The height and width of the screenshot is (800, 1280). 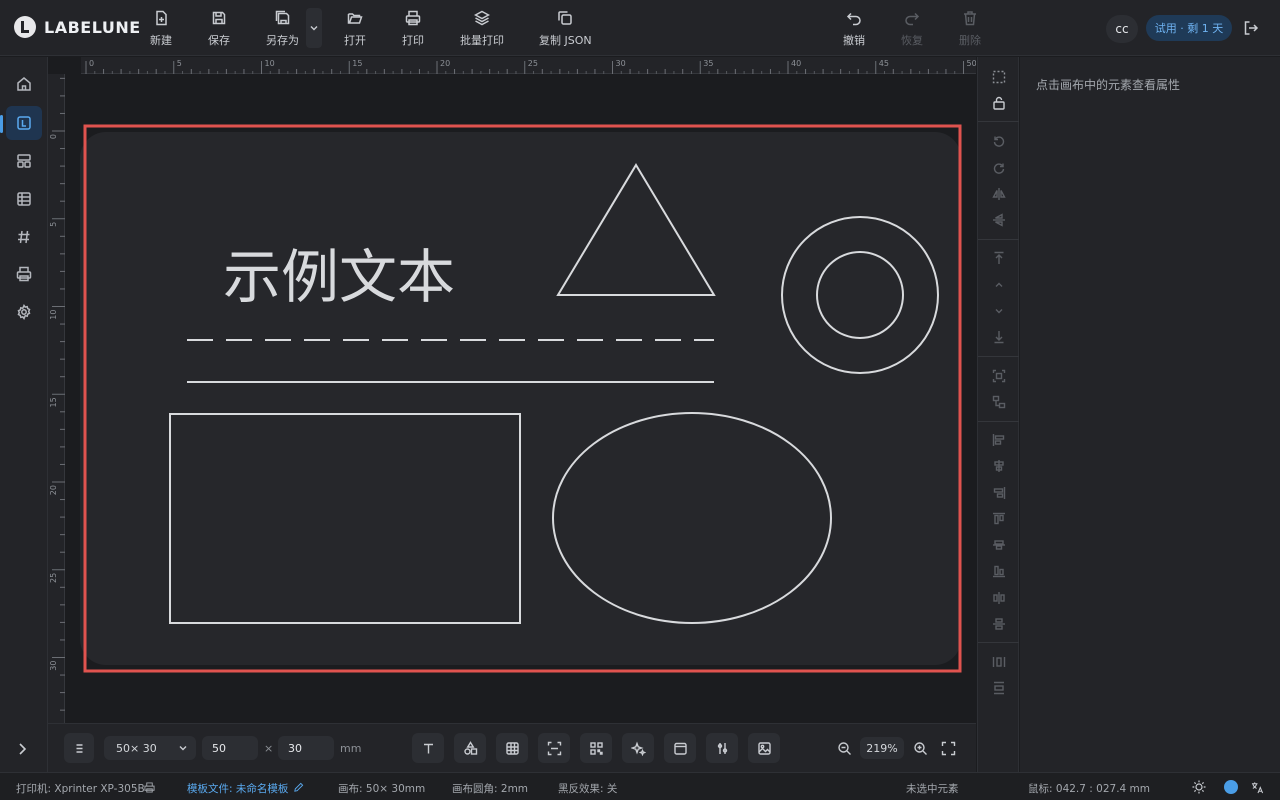 I want to click on sun-icon, so click(x=1199, y=787).